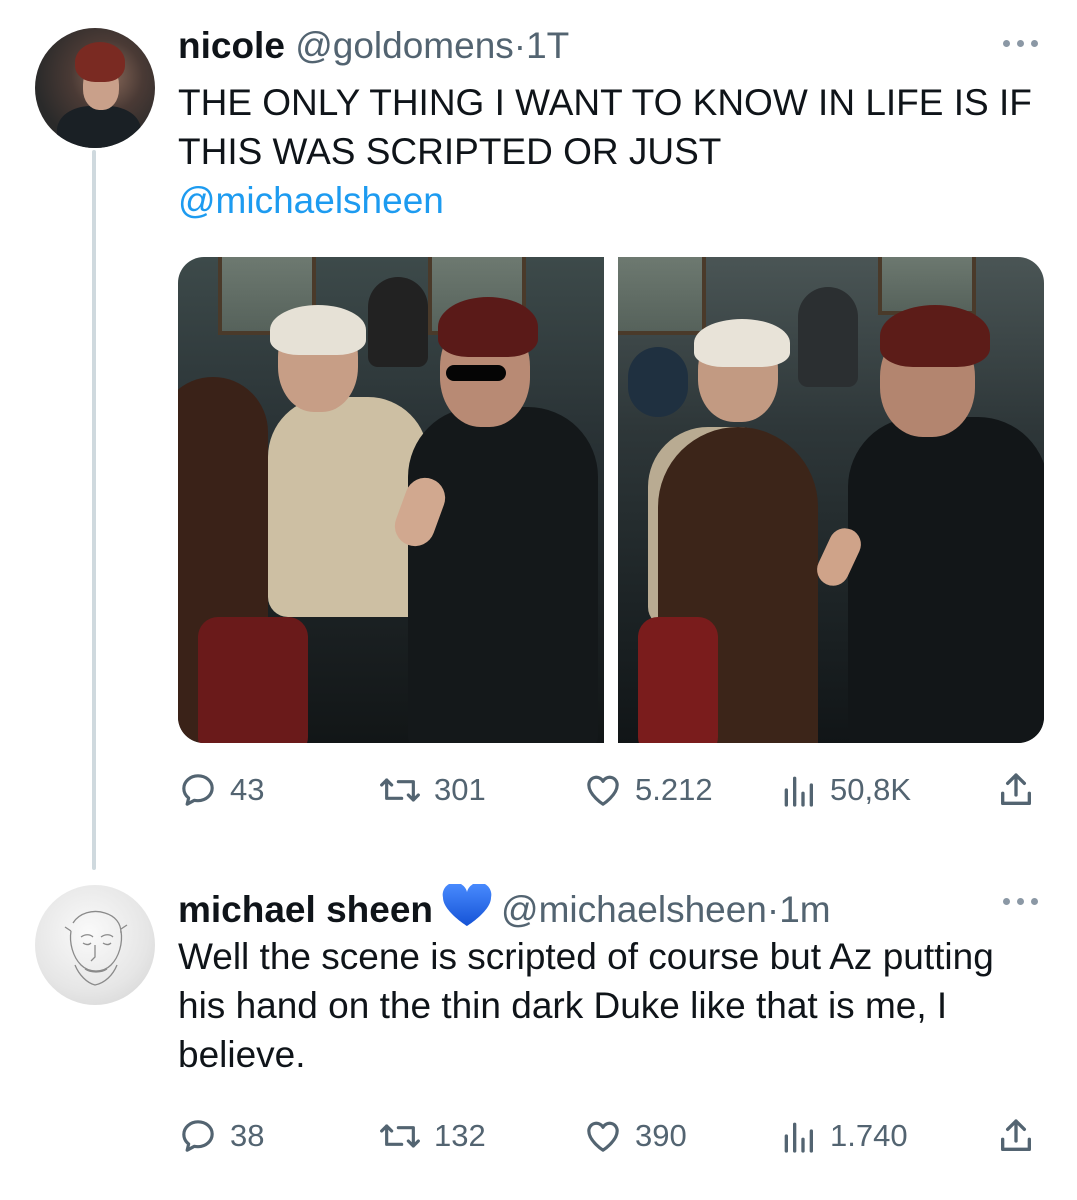  What do you see at coordinates (804, 909) in the screenshot?
I see `timestamp: 1m` at bounding box center [804, 909].